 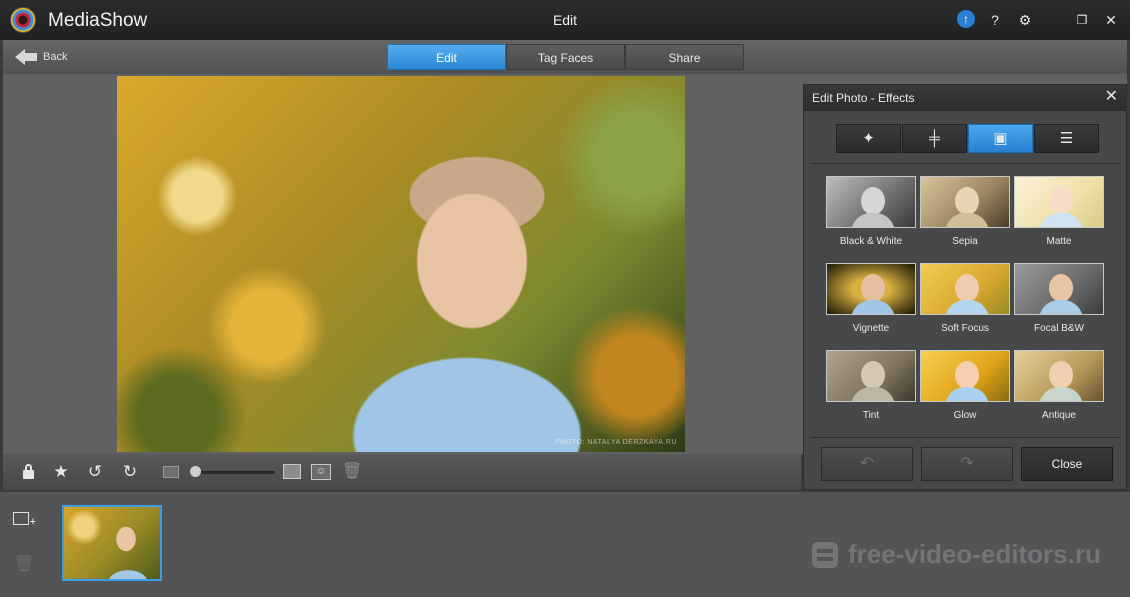 I want to click on rotate-right-icon: ↻, so click(x=130, y=472).